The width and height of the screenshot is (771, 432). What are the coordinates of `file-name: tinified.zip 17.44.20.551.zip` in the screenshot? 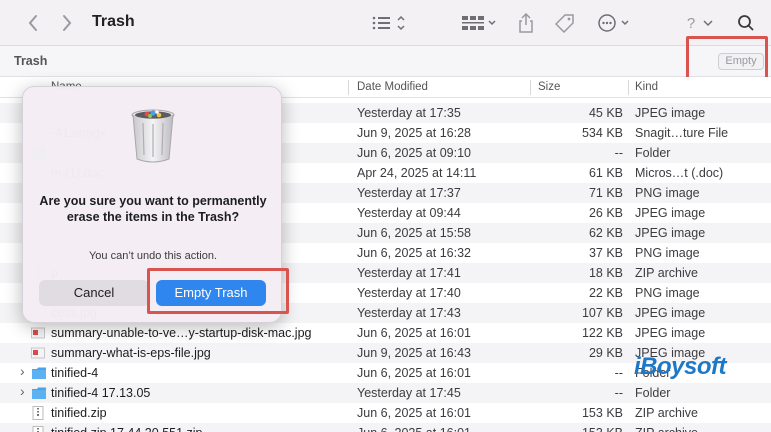 It's located at (127, 429).